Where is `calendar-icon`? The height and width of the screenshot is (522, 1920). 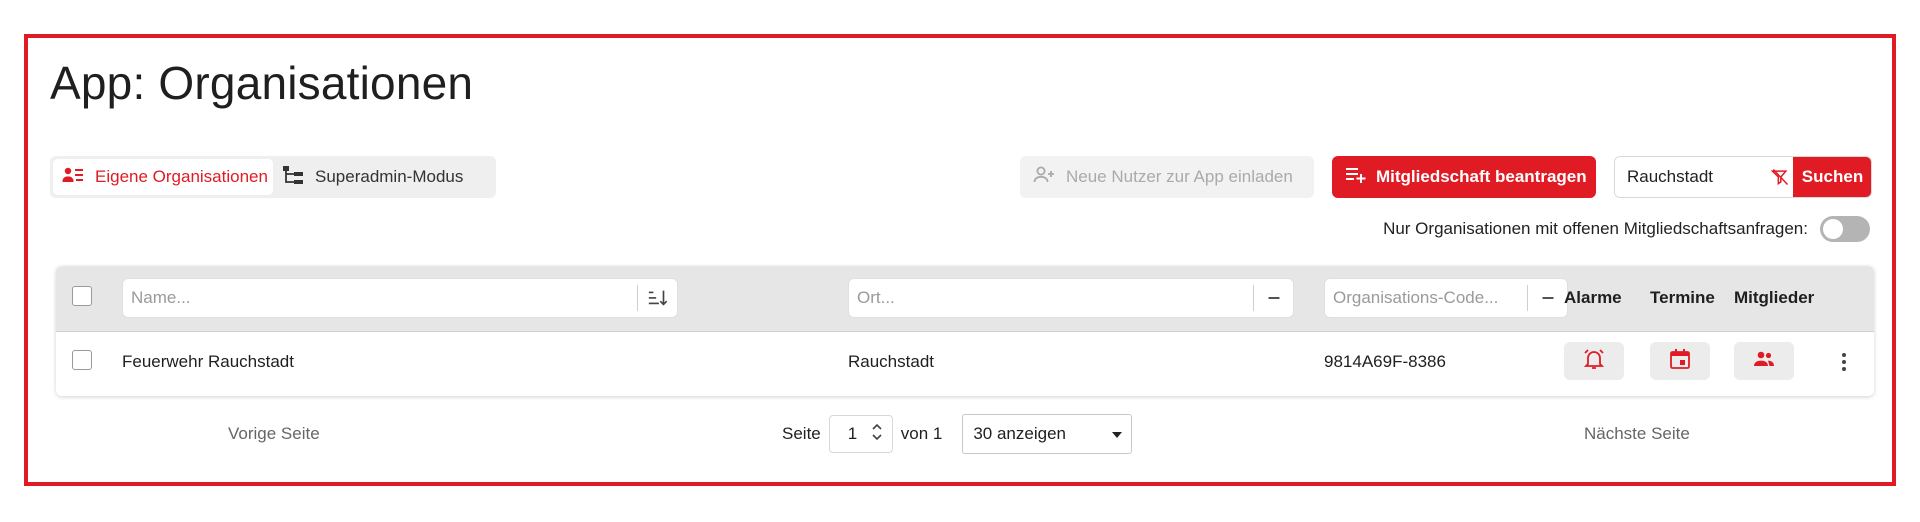 calendar-icon is located at coordinates (1680, 361).